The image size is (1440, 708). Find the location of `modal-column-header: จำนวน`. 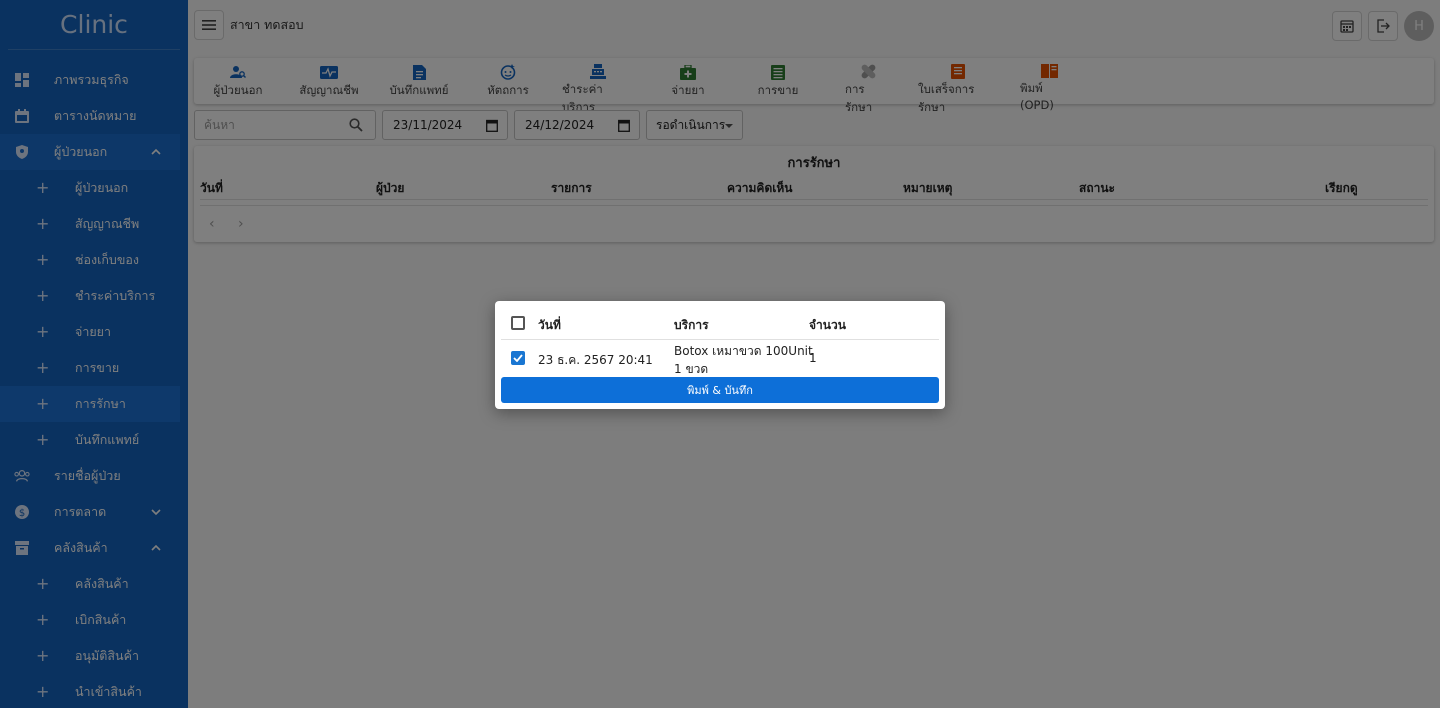

modal-column-header: จำนวน is located at coordinates (827, 325).